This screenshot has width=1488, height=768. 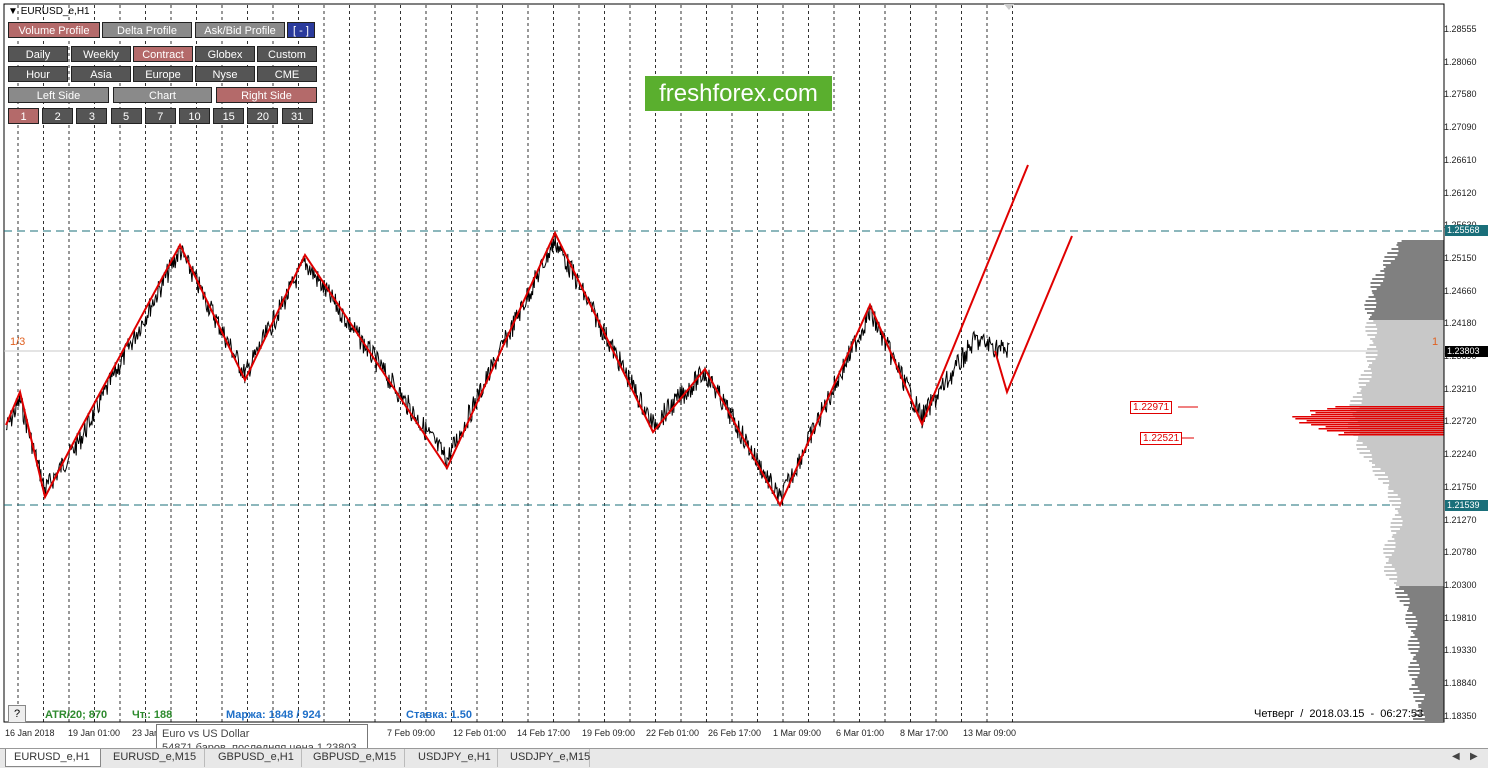 What do you see at coordinates (301, 30) in the screenshot?
I see `mode-button-3: [ - ]` at bounding box center [301, 30].